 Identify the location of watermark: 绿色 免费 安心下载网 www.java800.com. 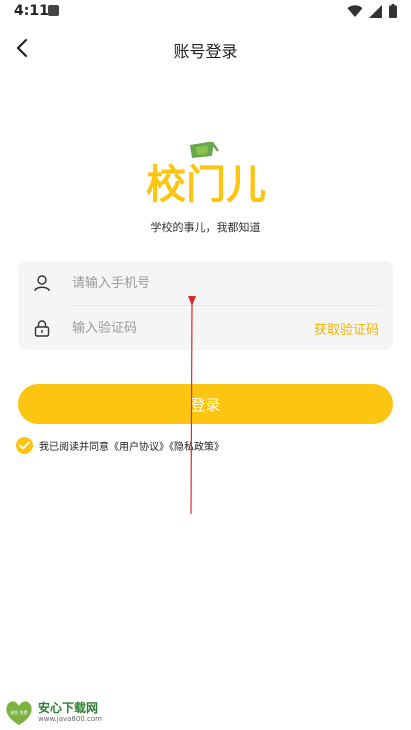
(53, 713).